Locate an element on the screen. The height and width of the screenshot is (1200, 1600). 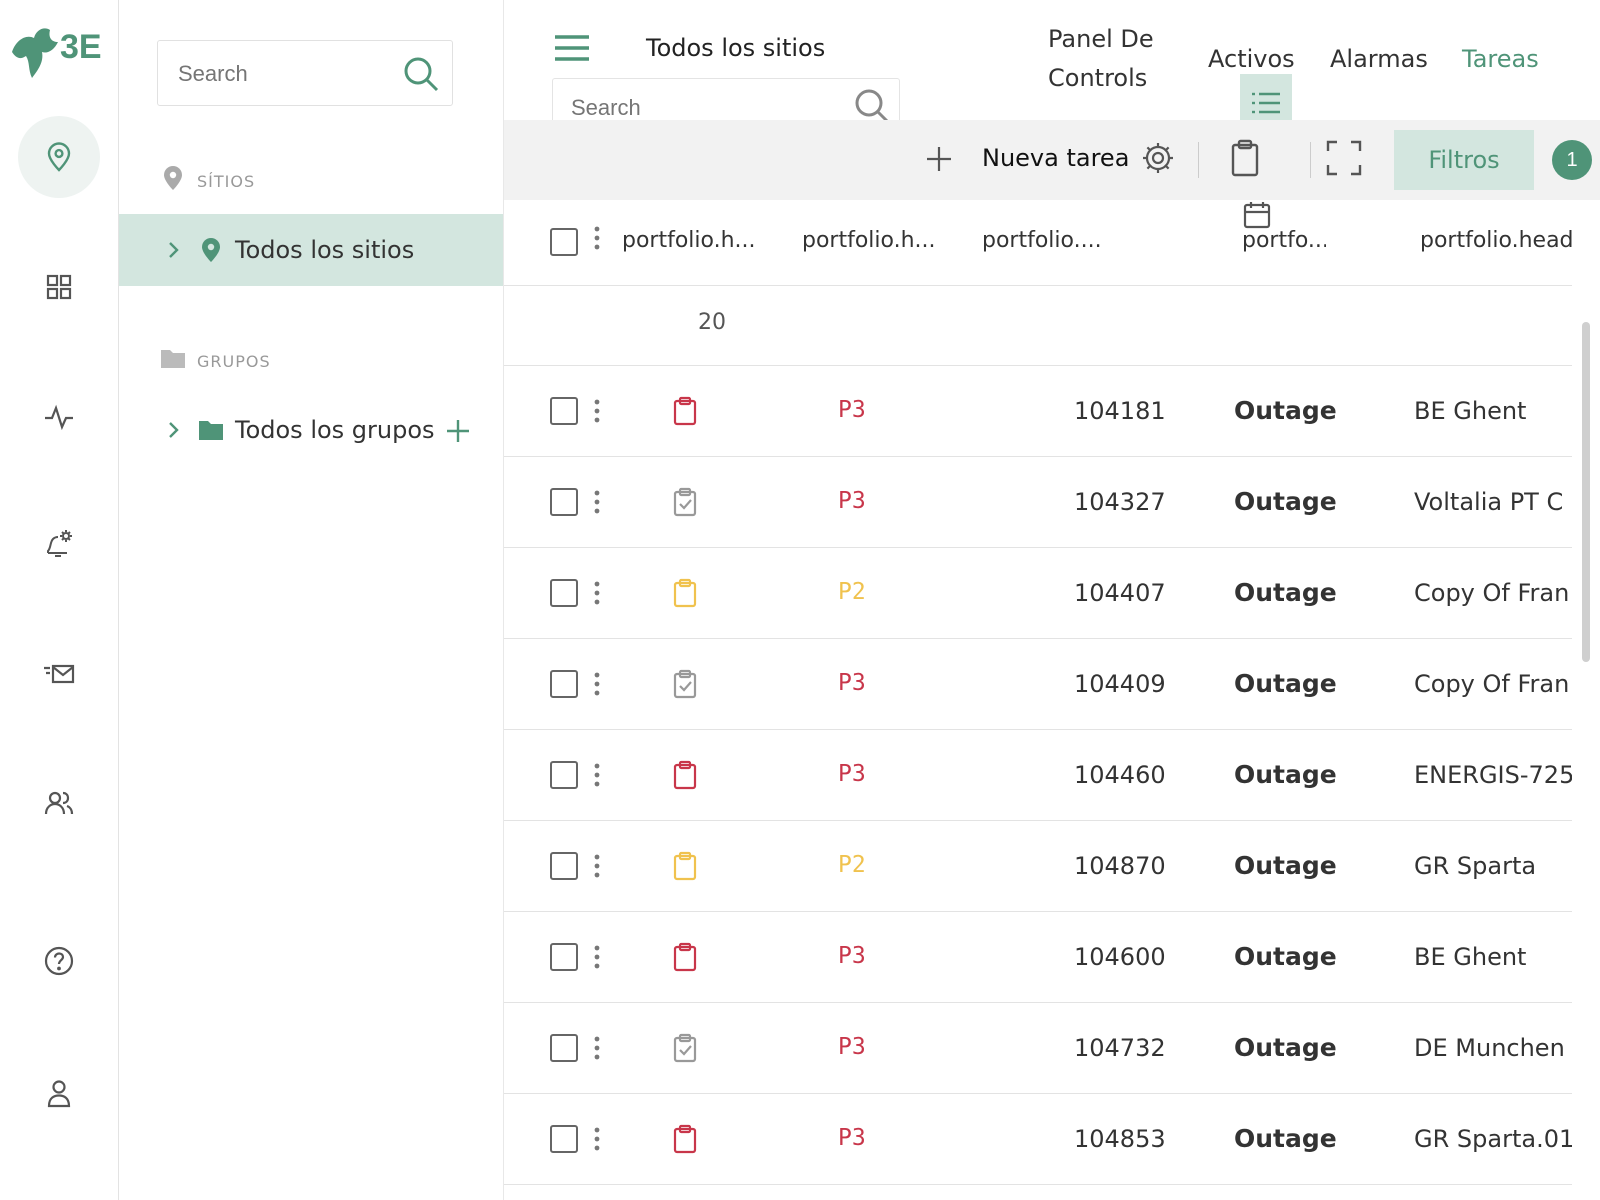
tree-search-box is located at coordinates (305, 73).